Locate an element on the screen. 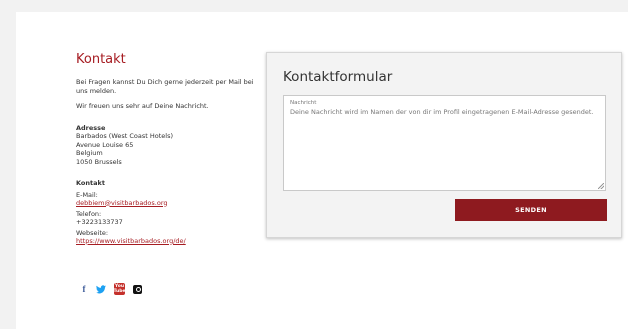  phone-label: Telefon: is located at coordinates (89, 213).